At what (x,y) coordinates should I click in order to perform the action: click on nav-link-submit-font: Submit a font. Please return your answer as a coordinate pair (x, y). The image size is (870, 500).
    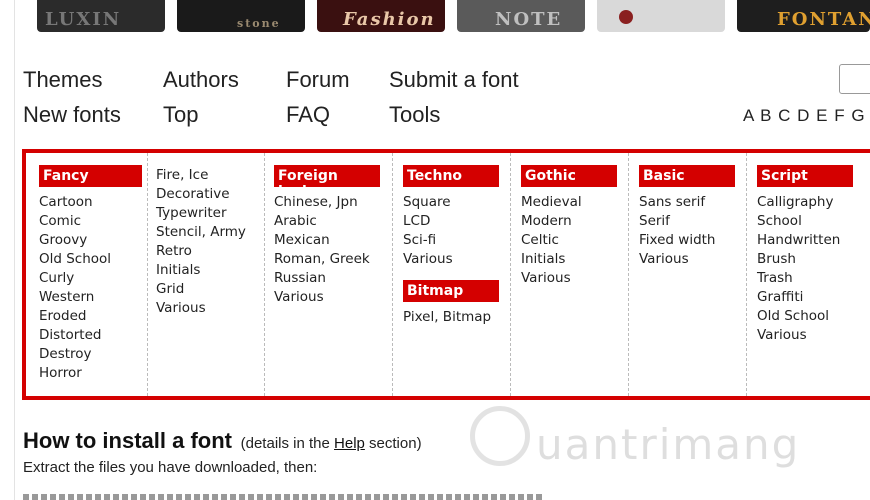
    Looking at the image, I should click on (454, 80).